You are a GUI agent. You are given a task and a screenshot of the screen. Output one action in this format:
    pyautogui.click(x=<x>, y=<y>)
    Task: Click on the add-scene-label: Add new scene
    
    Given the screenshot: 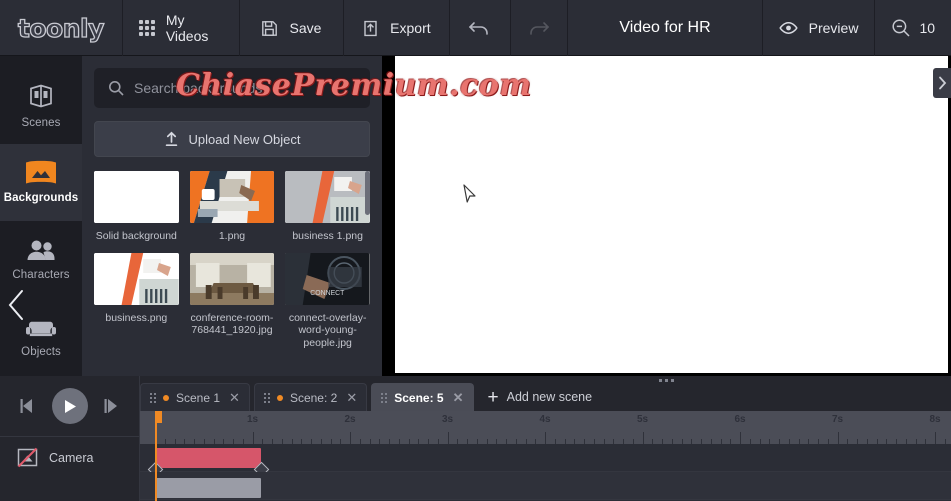 What is the action you would take?
    pyautogui.click(x=549, y=397)
    